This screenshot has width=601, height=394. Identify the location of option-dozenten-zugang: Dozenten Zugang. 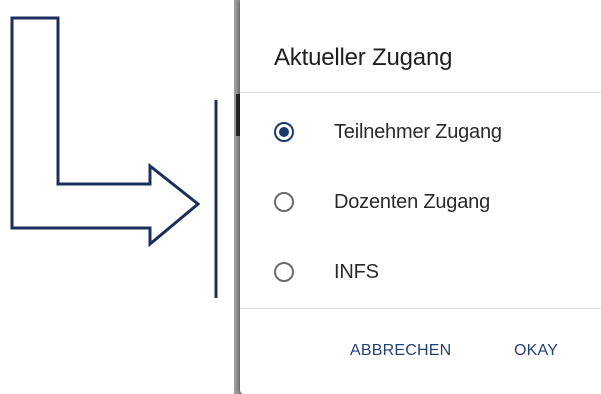
(434, 202).